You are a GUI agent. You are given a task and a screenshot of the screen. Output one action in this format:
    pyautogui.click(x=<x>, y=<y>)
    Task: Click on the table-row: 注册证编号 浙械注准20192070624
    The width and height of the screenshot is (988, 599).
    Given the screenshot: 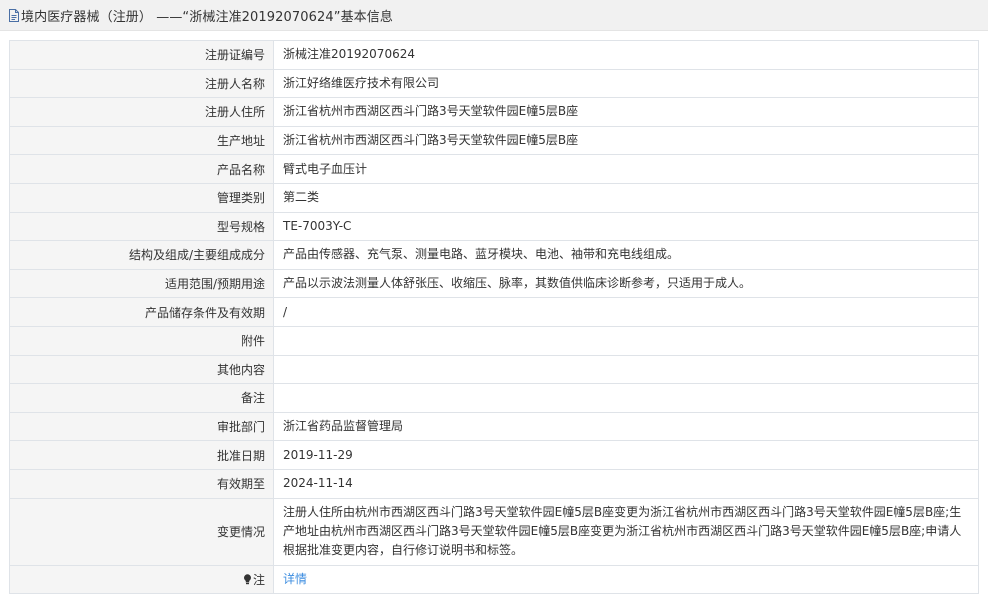 What is the action you would take?
    pyautogui.click(x=494, y=55)
    